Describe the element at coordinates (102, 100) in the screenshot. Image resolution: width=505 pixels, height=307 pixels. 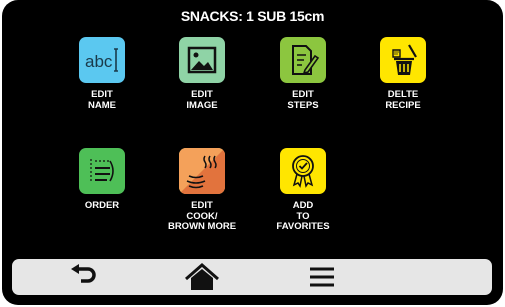
I see `edit-name-label: EDIT NAME` at that location.